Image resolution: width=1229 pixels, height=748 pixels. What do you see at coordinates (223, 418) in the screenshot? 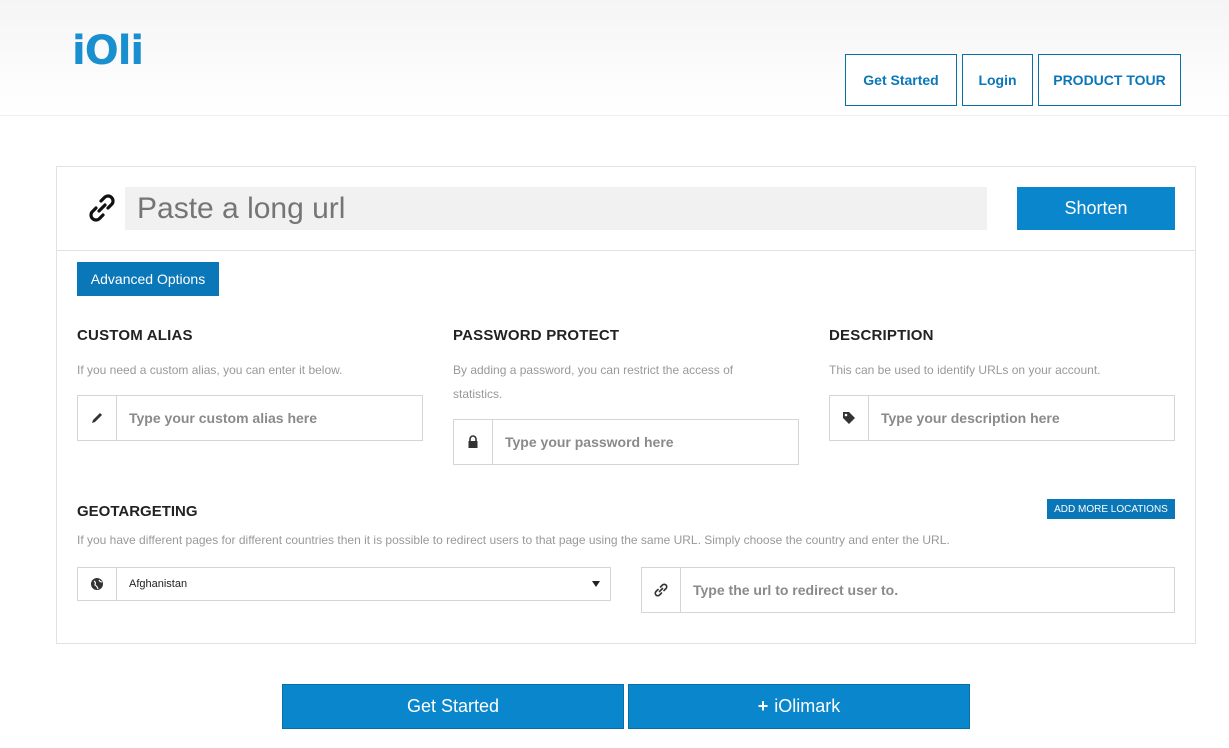
I see `custom-alias-placeholder: Type your custom alias here` at bounding box center [223, 418].